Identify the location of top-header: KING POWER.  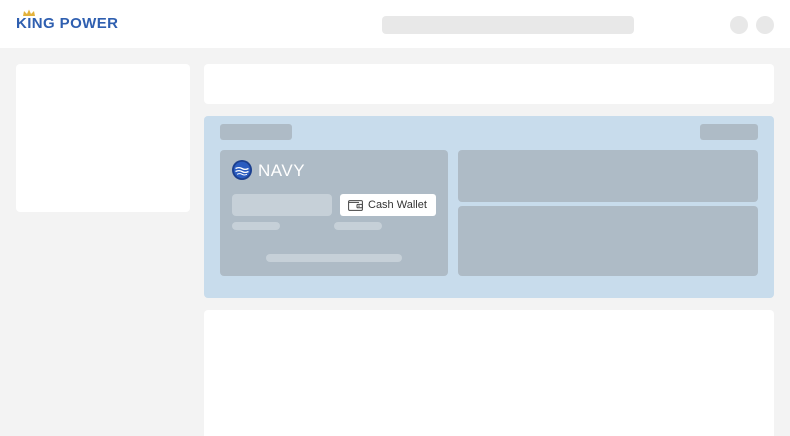
(395, 24).